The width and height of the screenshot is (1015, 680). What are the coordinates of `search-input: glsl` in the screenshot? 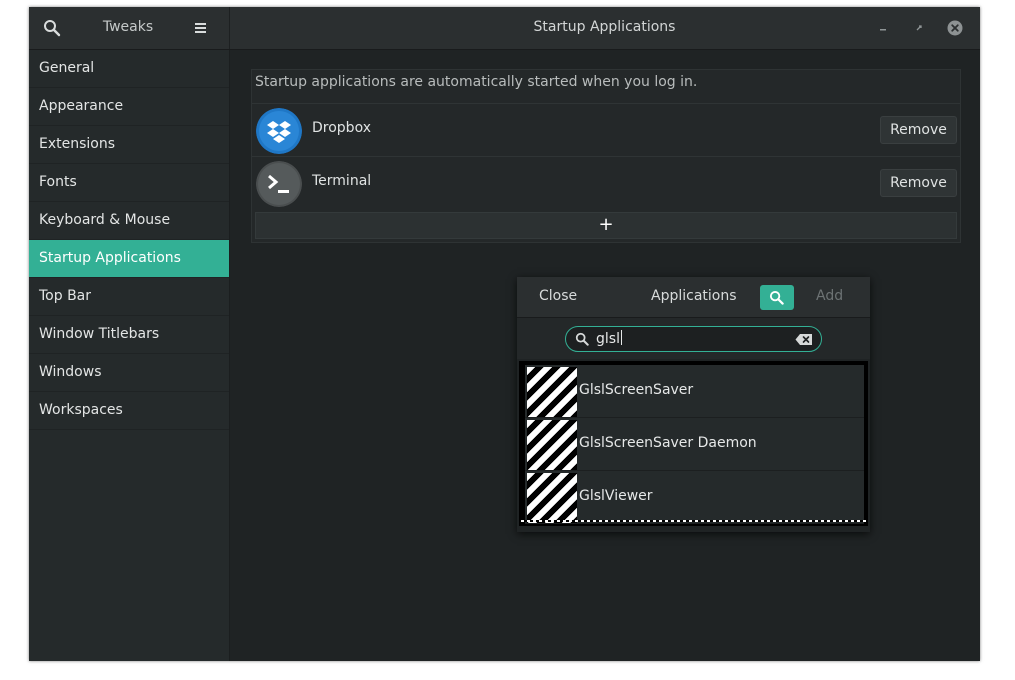 It's located at (693, 339).